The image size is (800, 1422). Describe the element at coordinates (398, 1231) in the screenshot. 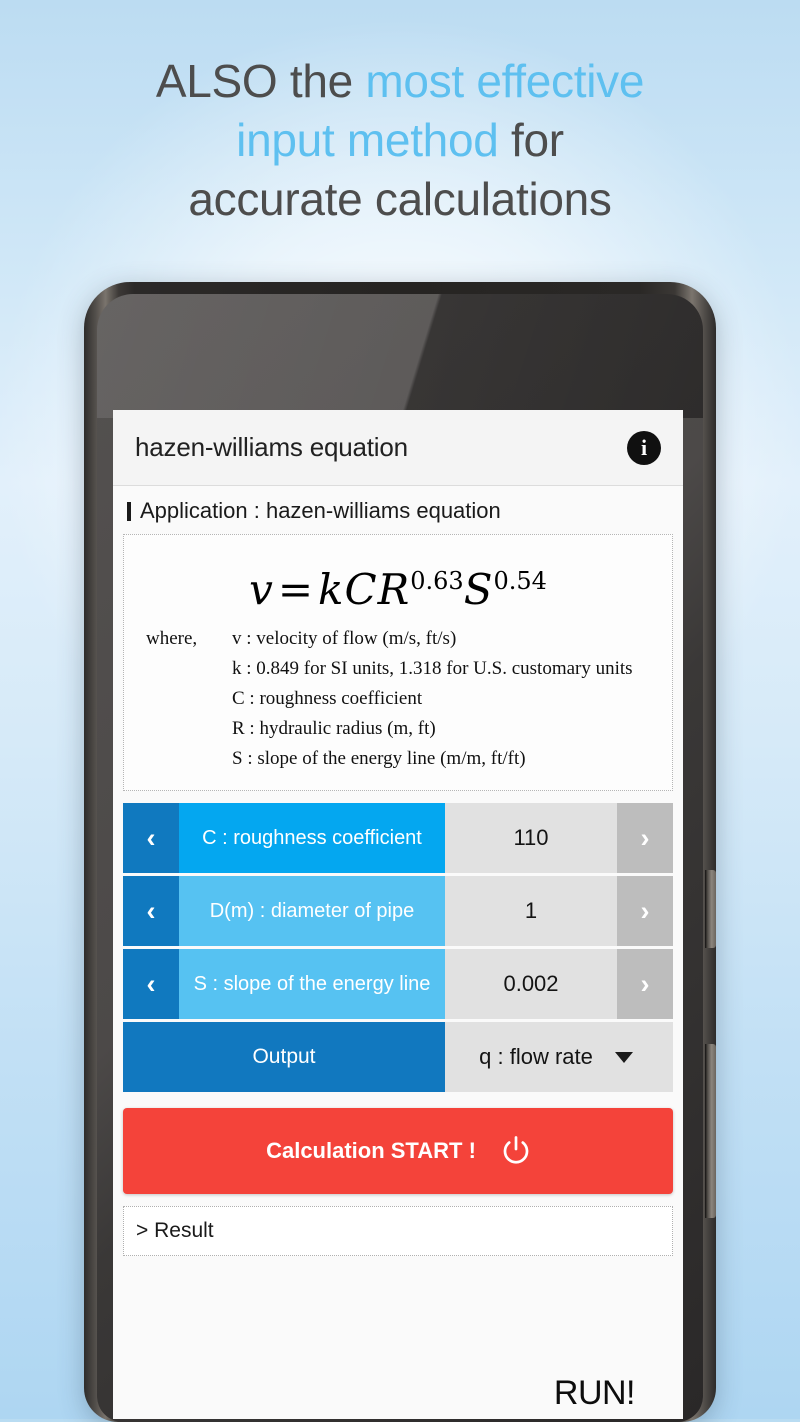

I see `result-output-box: > Result` at that location.